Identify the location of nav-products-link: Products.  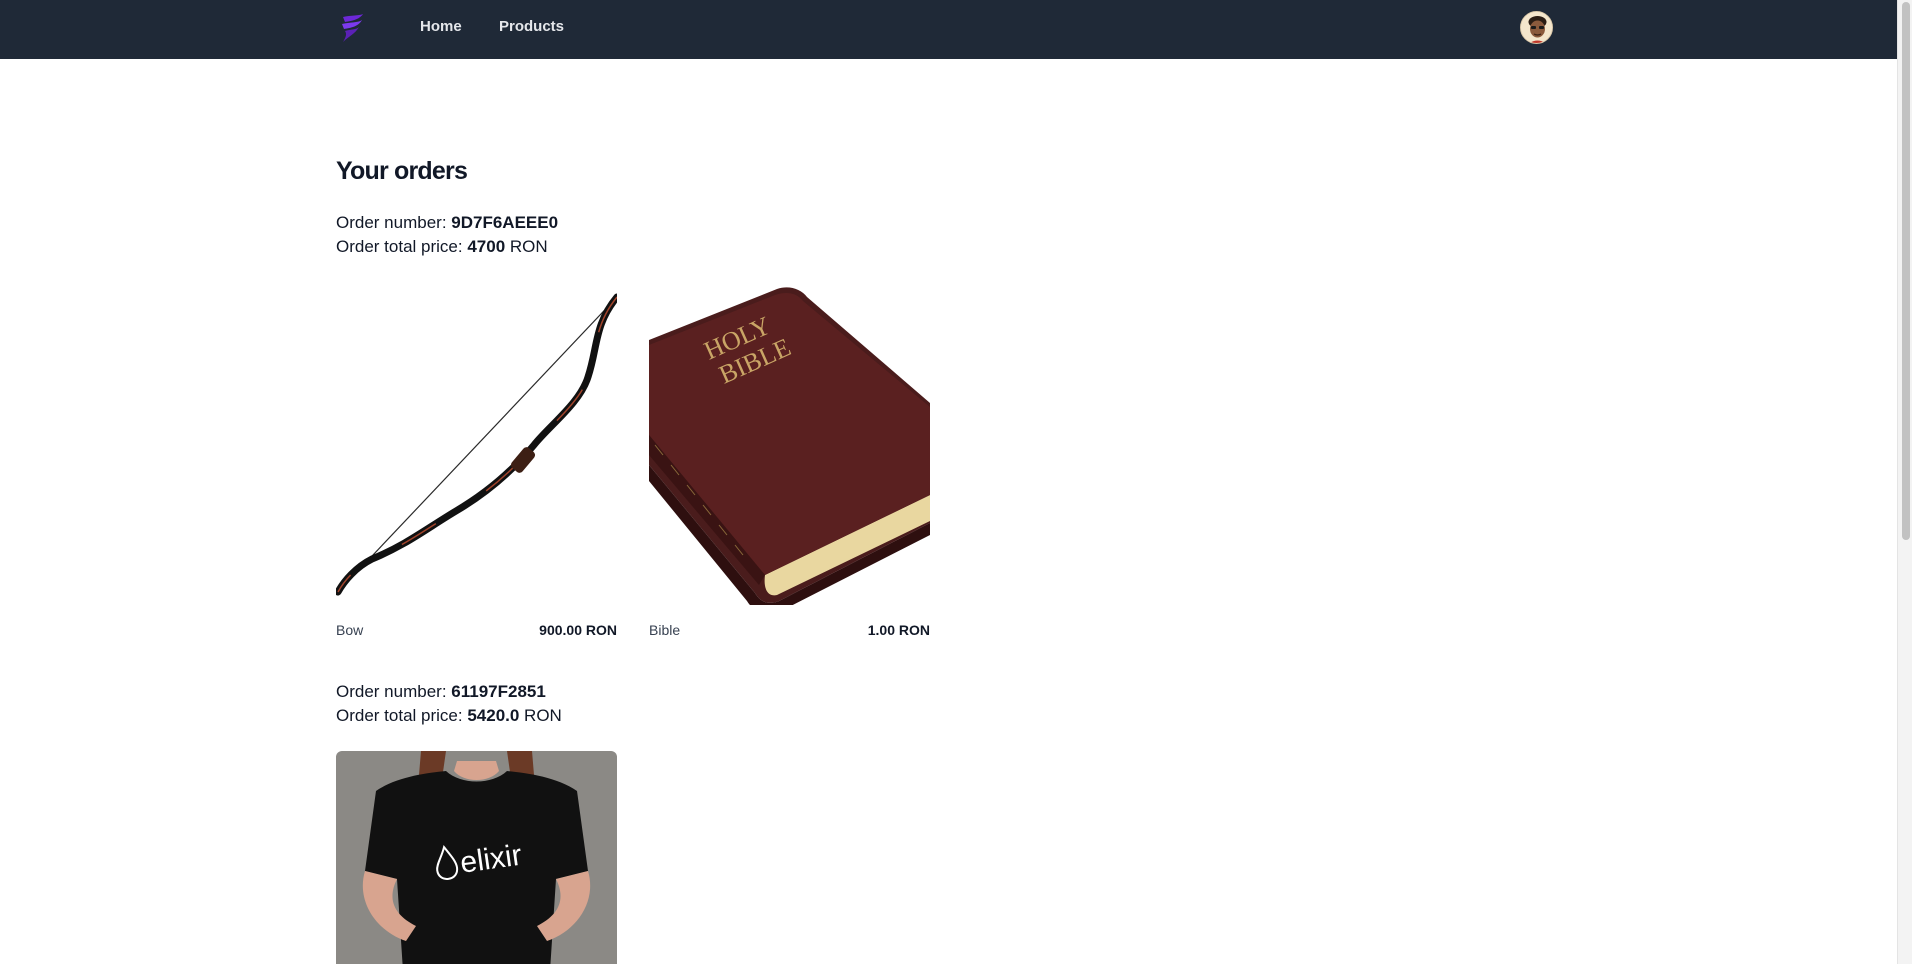
(531, 26).